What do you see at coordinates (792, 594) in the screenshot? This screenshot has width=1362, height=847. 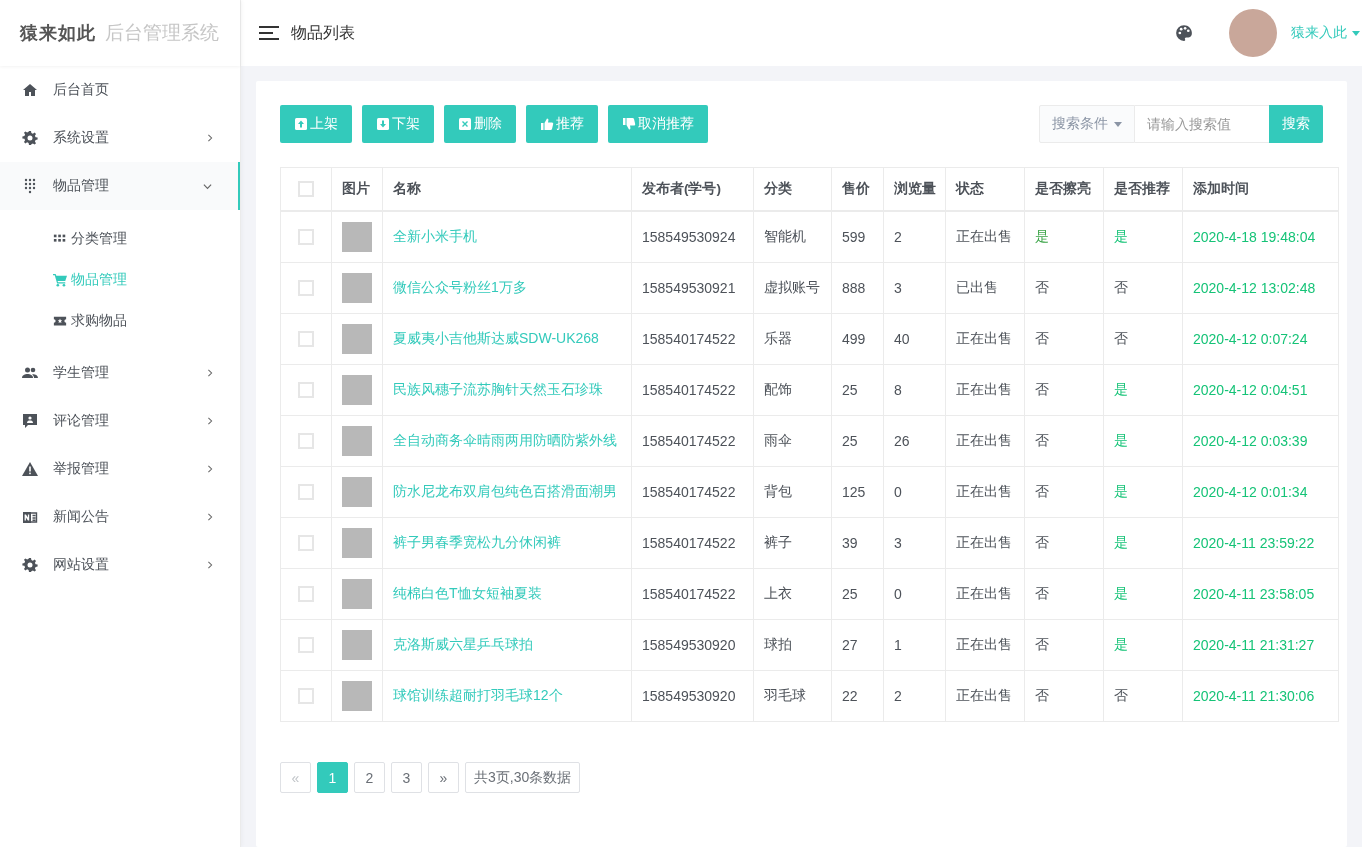 I see `table-cell: 上衣` at bounding box center [792, 594].